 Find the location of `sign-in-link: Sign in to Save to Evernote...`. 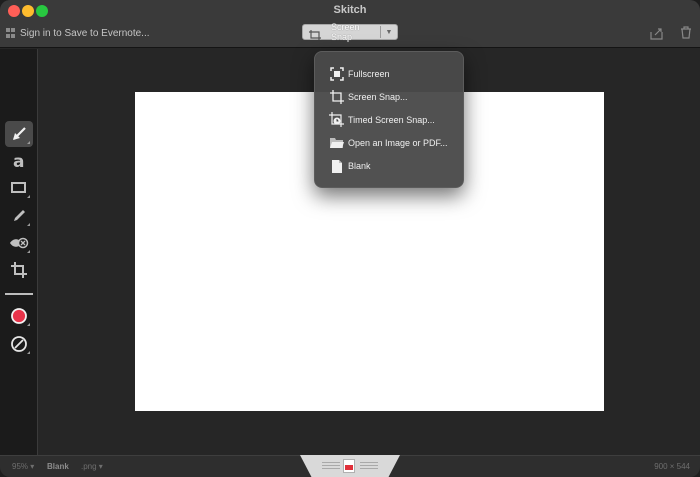

sign-in-link: Sign in to Save to Evernote... is located at coordinates (78, 33).